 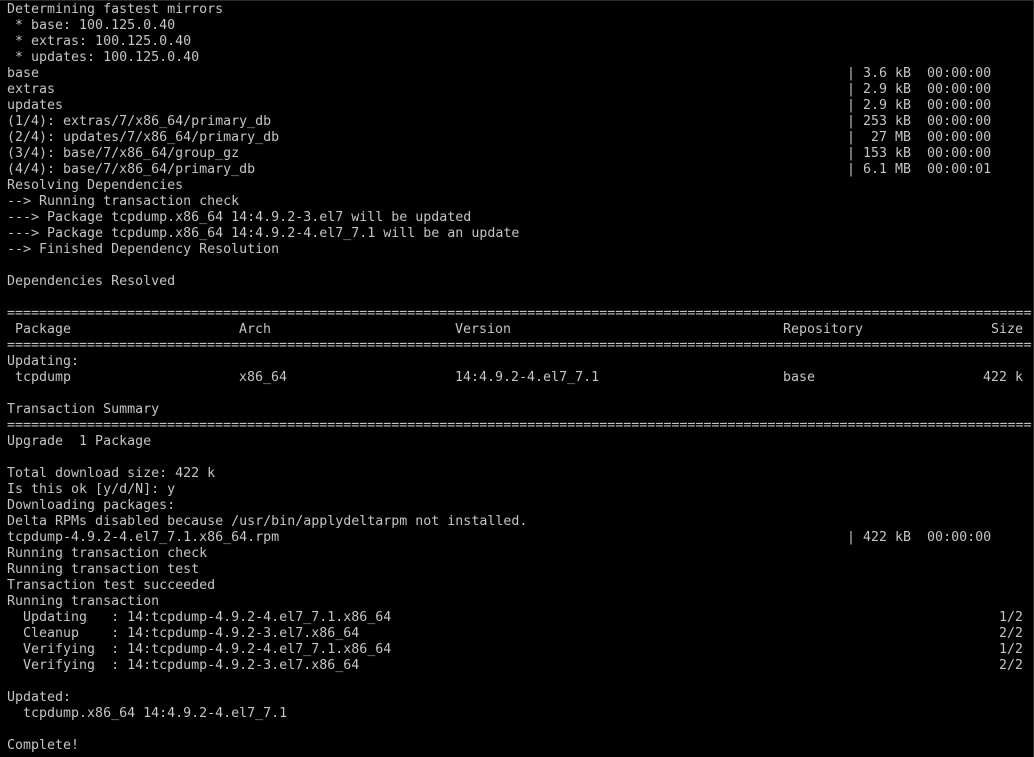 What do you see at coordinates (131, 169) in the screenshot?
I see `terminal-text: (4/4): base/7/x86_64/primary_db` at bounding box center [131, 169].